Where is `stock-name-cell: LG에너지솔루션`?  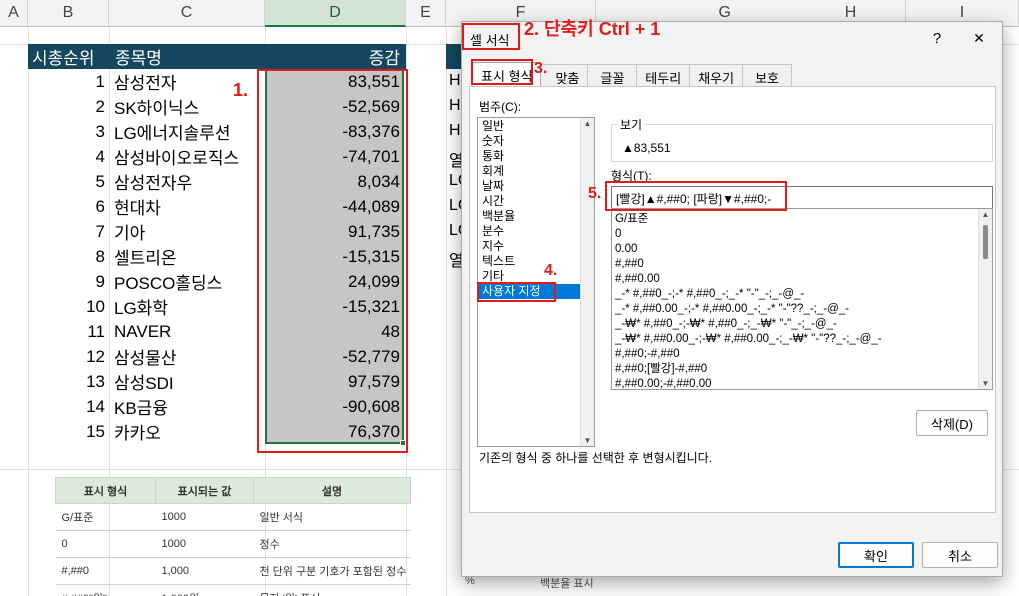
stock-name-cell: LG에너지솔루션 is located at coordinates (189, 131).